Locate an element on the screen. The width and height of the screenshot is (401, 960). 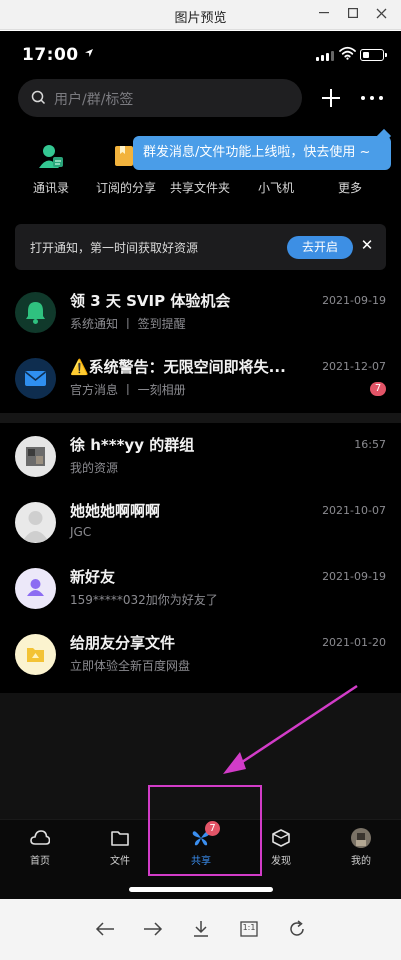
section-divider is located at coordinates (200, 418).